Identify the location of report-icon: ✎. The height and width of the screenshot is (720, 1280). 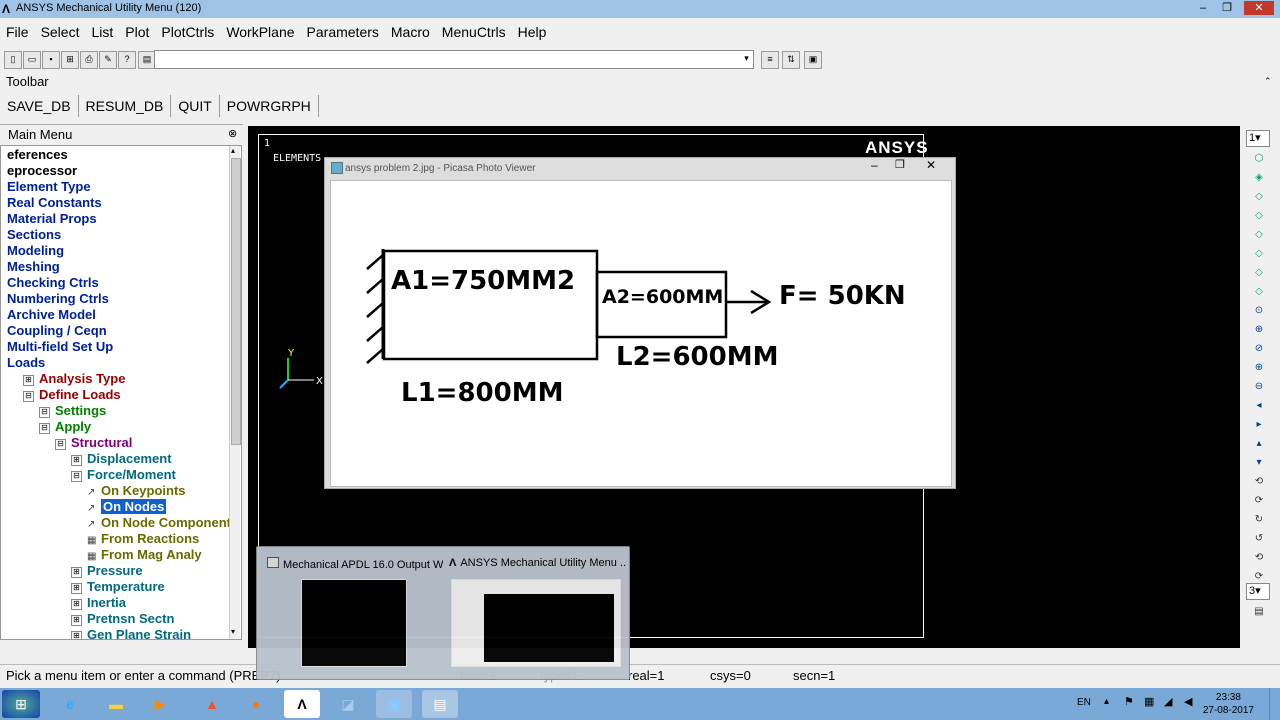
(108, 60).